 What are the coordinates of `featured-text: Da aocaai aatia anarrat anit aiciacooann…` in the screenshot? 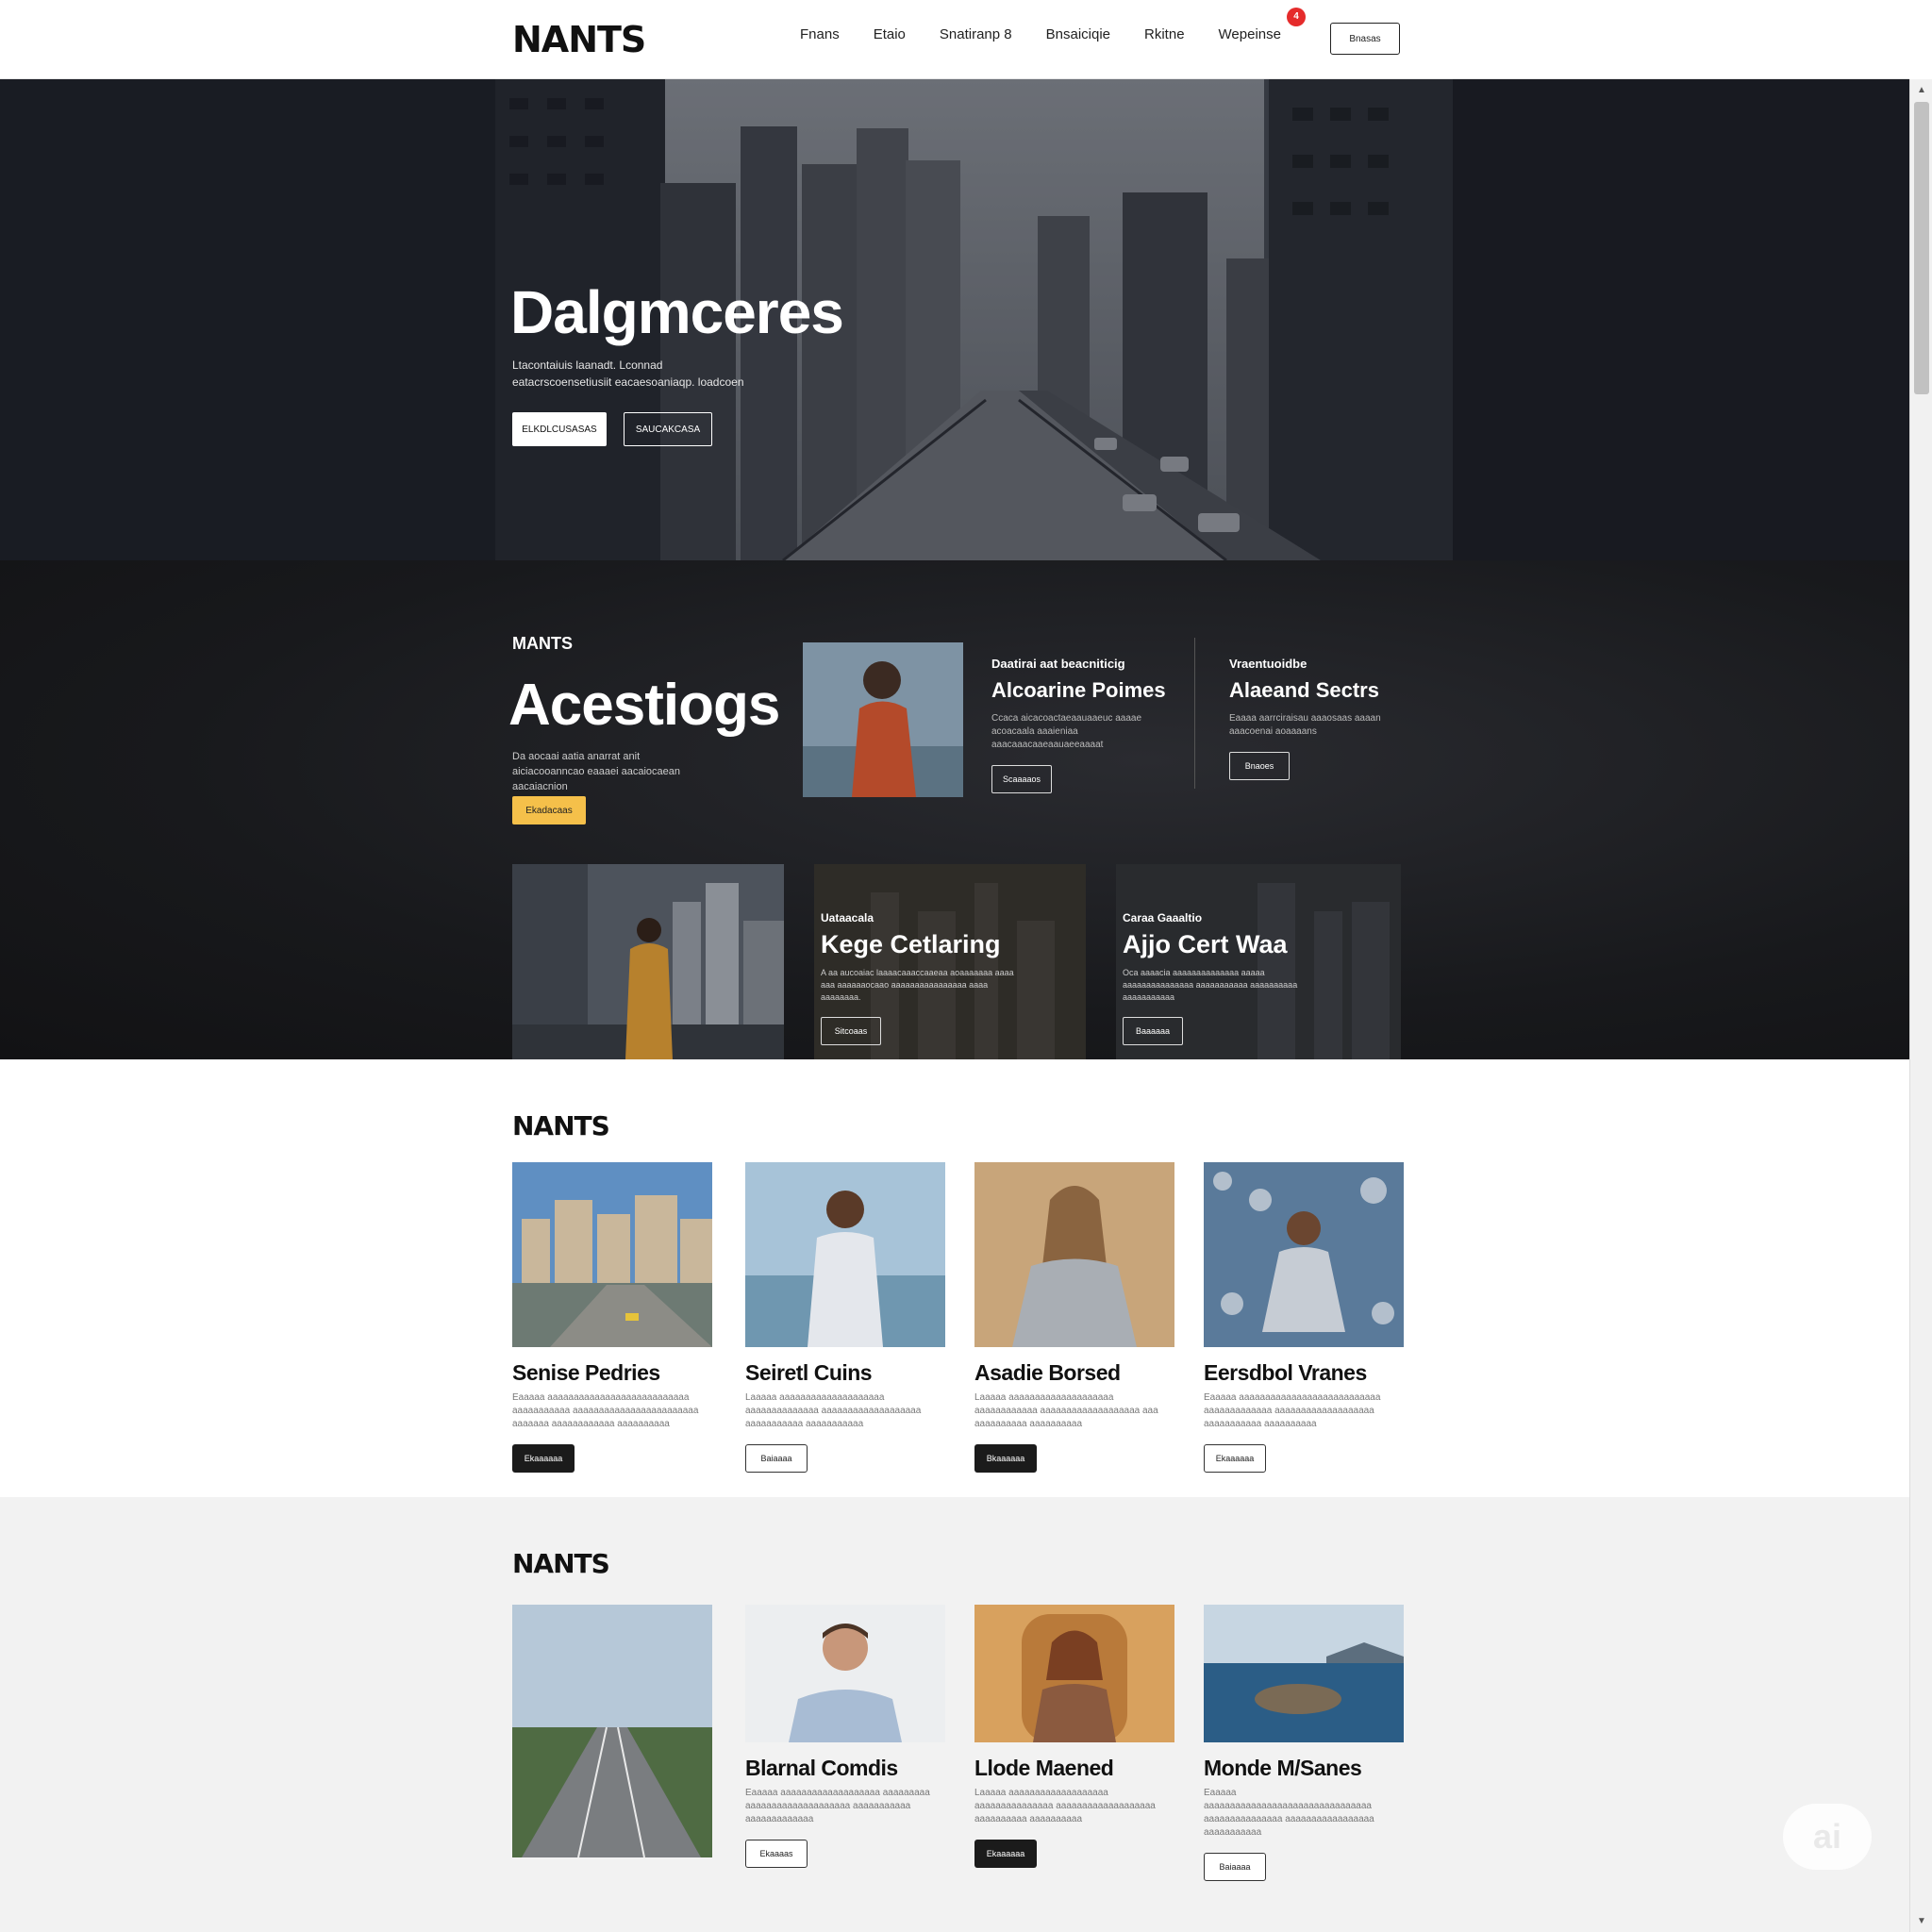 It's located at (596, 772).